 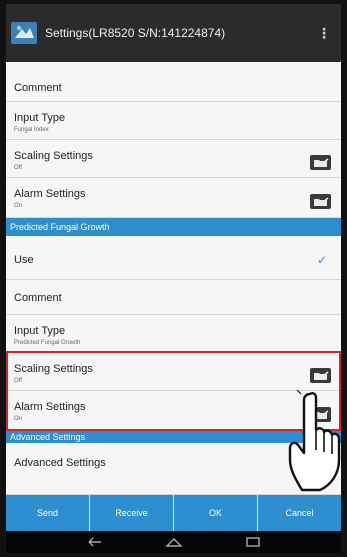 I want to click on input-type-value: Fungal Index, so click(x=31, y=130).